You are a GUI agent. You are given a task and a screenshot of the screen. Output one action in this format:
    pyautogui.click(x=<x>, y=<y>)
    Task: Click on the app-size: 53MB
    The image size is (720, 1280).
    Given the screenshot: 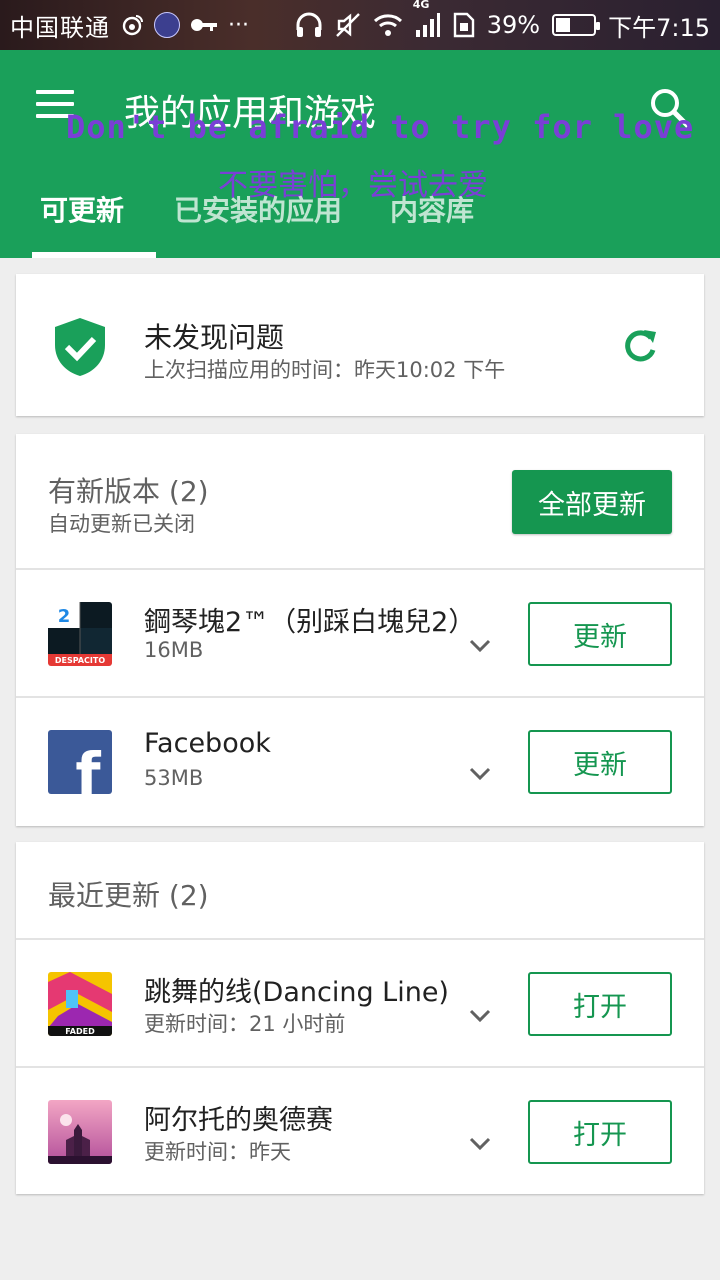 What is the action you would take?
    pyautogui.click(x=174, y=778)
    